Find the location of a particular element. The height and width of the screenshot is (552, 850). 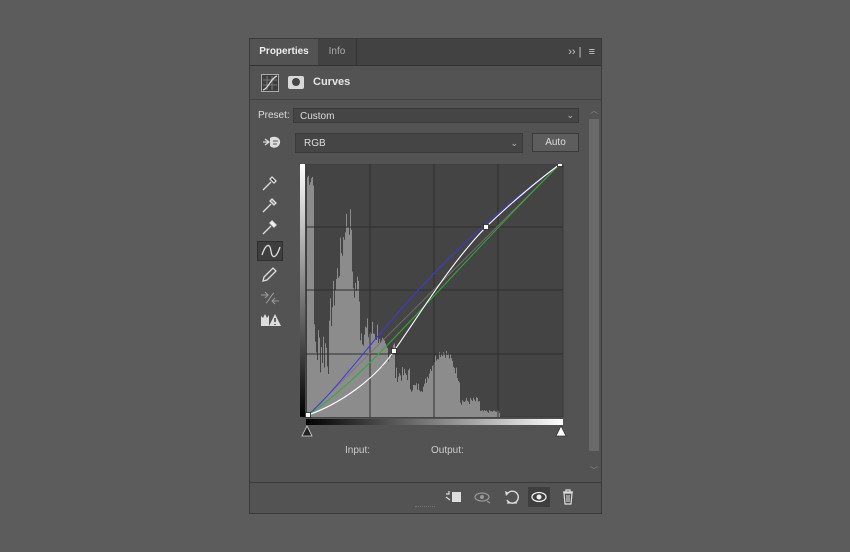

on-image-adjust-icon is located at coordinates (271, 143).